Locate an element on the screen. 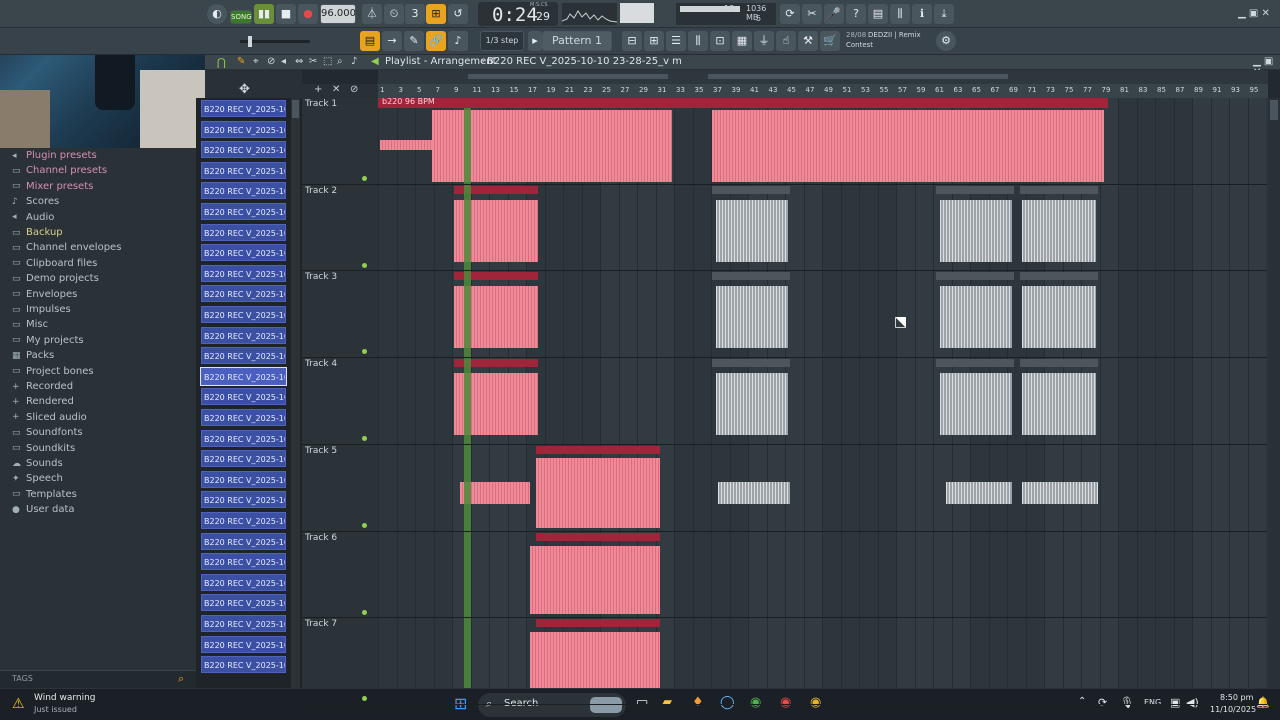 This screenshot has height=720, width=1280. track-label: Track 1 is located at coordinates (321, 104).